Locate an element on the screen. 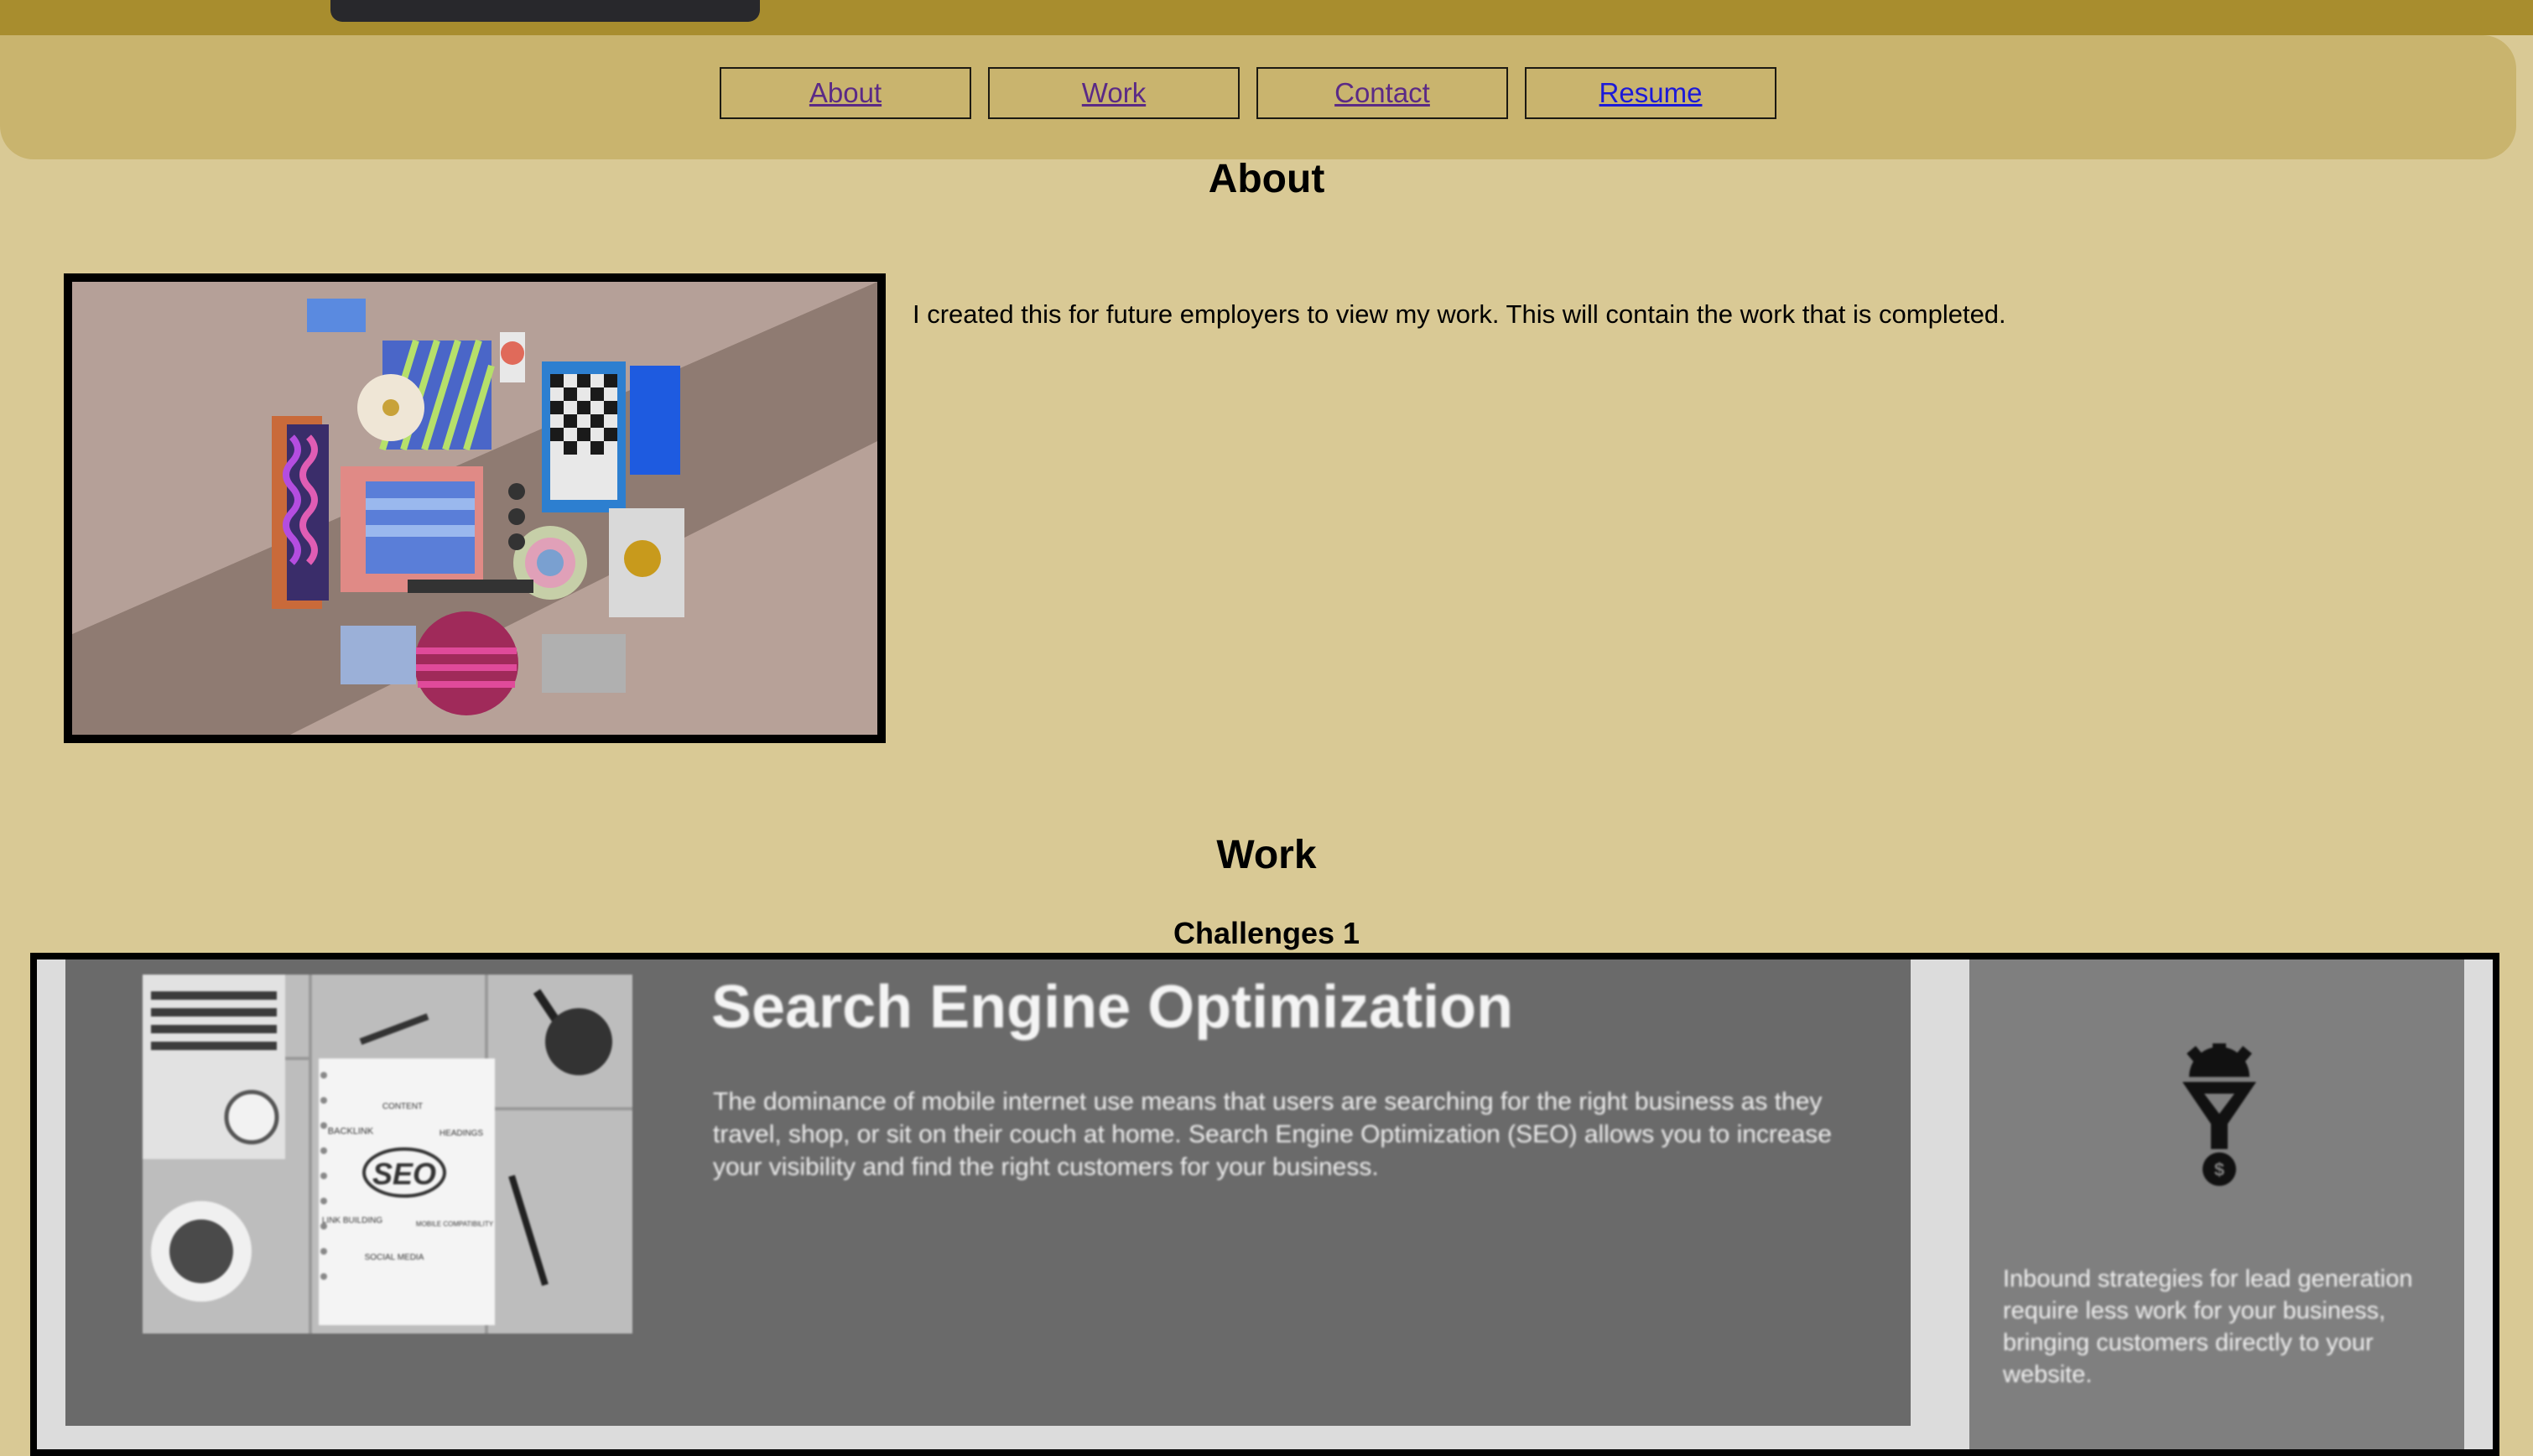  seo-photo-word: SEO is located at coordinates (404, 1174).